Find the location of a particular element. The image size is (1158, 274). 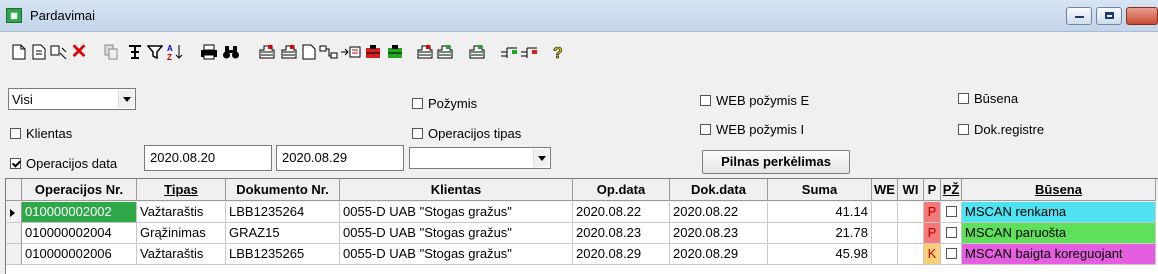

import2-icon is located at coordinates (289, 52).